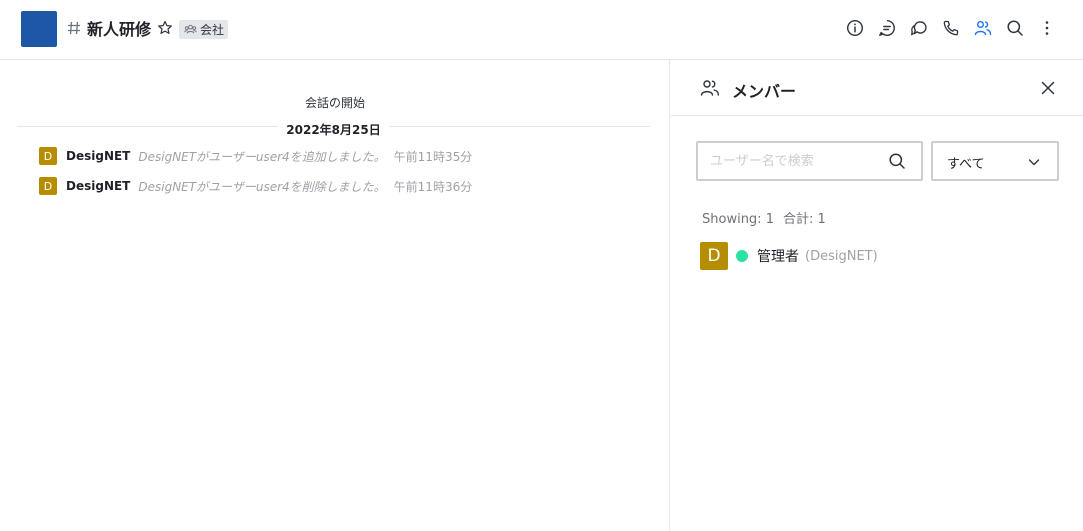  I want to click on hash-icon, so click(74, 28).